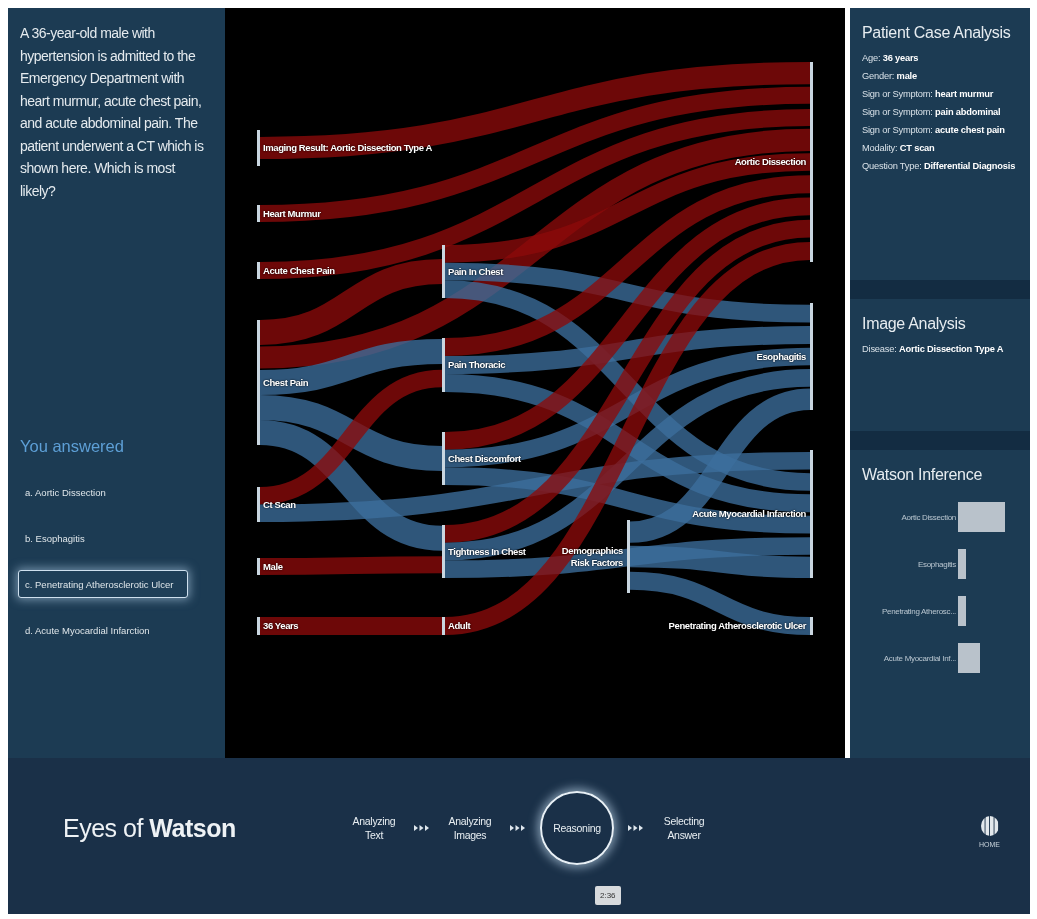  I want to click on case-fact: Gender: male, so click(890, 76).